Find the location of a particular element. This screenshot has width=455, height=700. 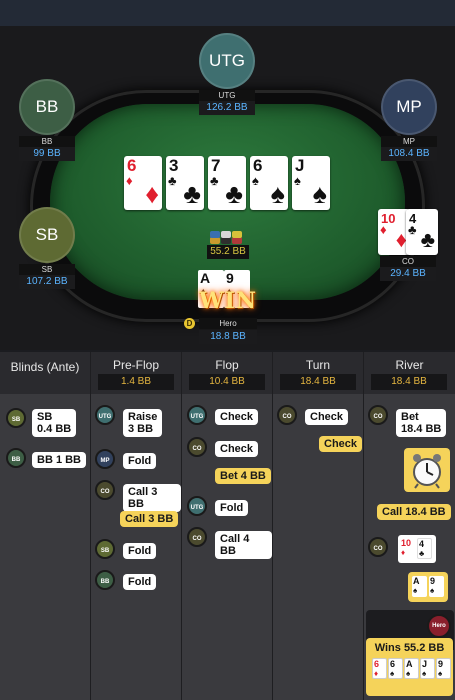

street-header-flop: Flop 10.4 BB is located at coordinates (227, 373).